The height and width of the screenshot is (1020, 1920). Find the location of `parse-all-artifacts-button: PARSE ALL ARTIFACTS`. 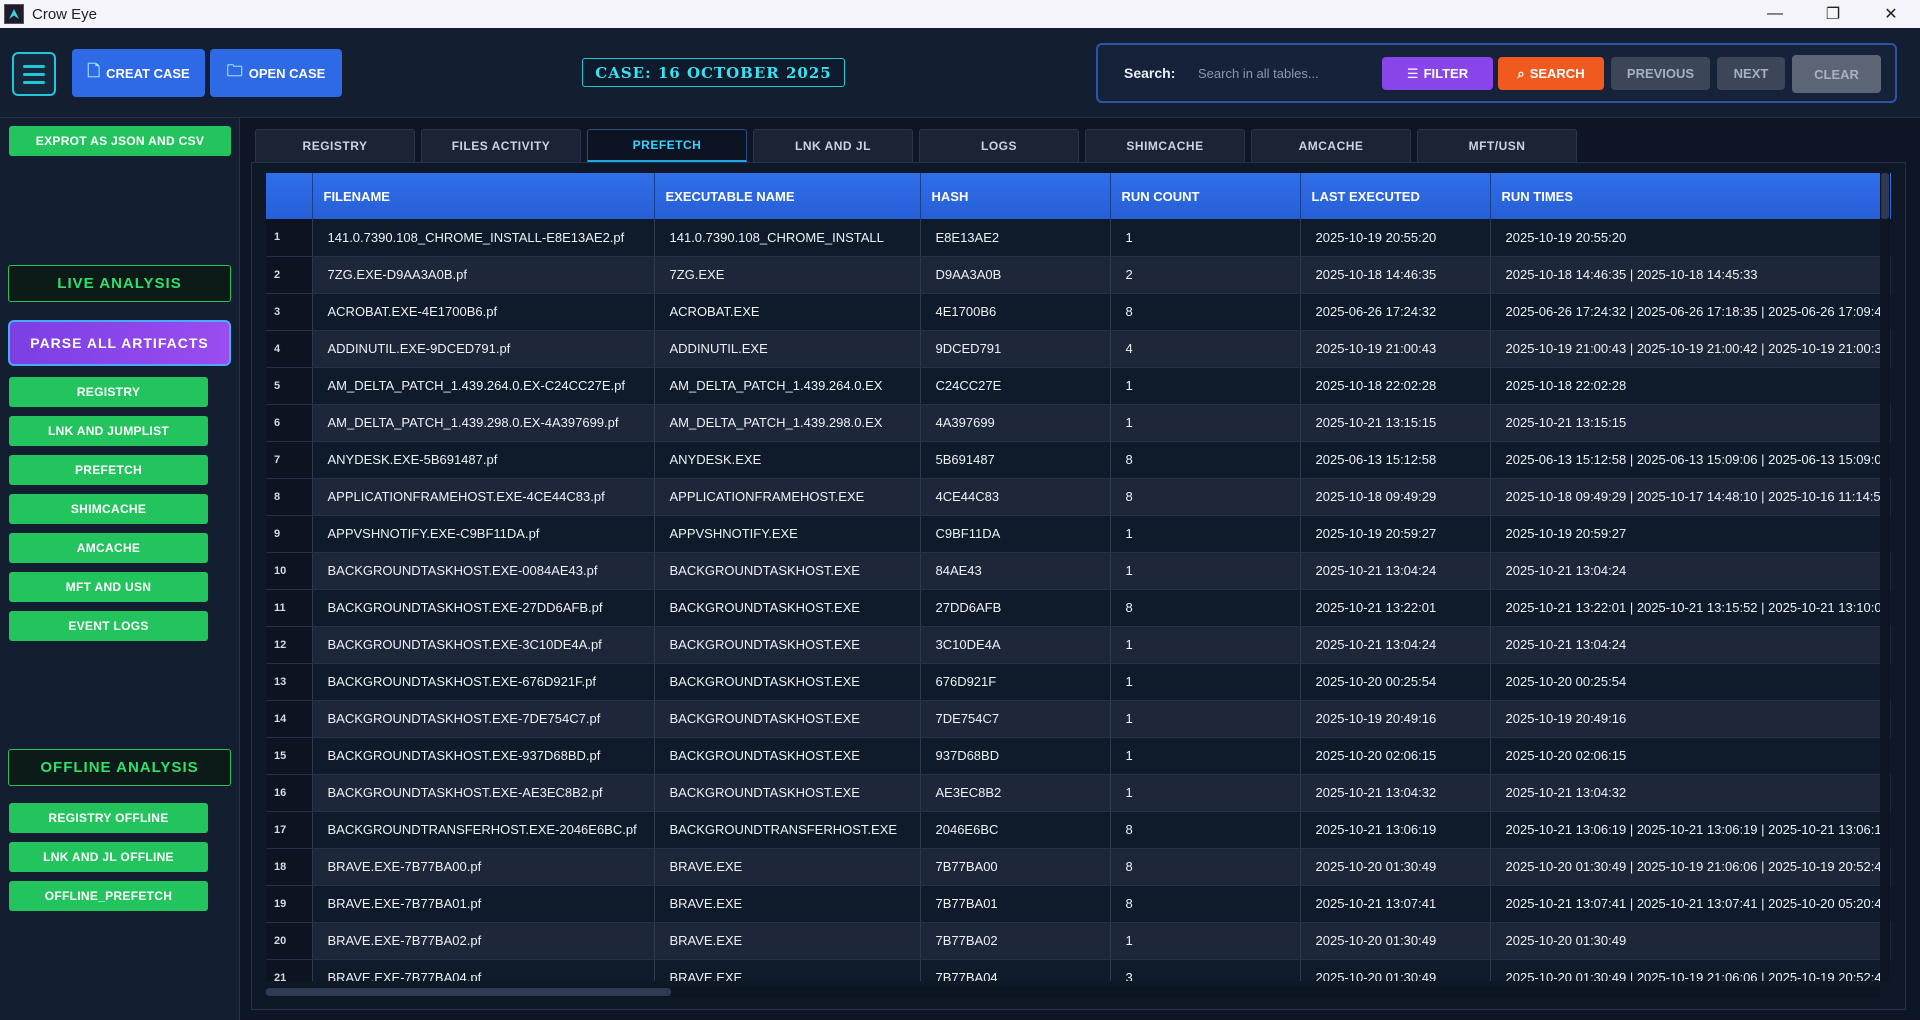

parse-all-artifacts-button: PARSE ALL ARTIFACTS is located at coordinates (119, 343).